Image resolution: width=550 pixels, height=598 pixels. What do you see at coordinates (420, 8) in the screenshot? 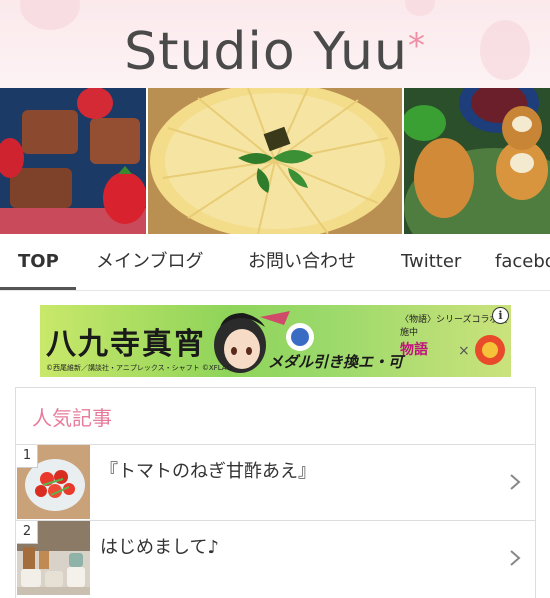
I see `header-decoration` at bounding box center [420, 8].